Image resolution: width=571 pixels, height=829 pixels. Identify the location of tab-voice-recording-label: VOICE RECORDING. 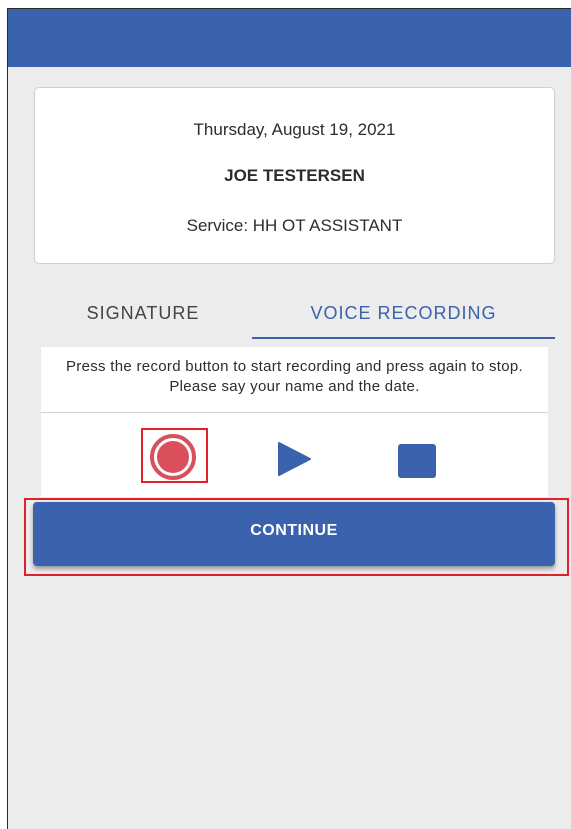
(403, 312).